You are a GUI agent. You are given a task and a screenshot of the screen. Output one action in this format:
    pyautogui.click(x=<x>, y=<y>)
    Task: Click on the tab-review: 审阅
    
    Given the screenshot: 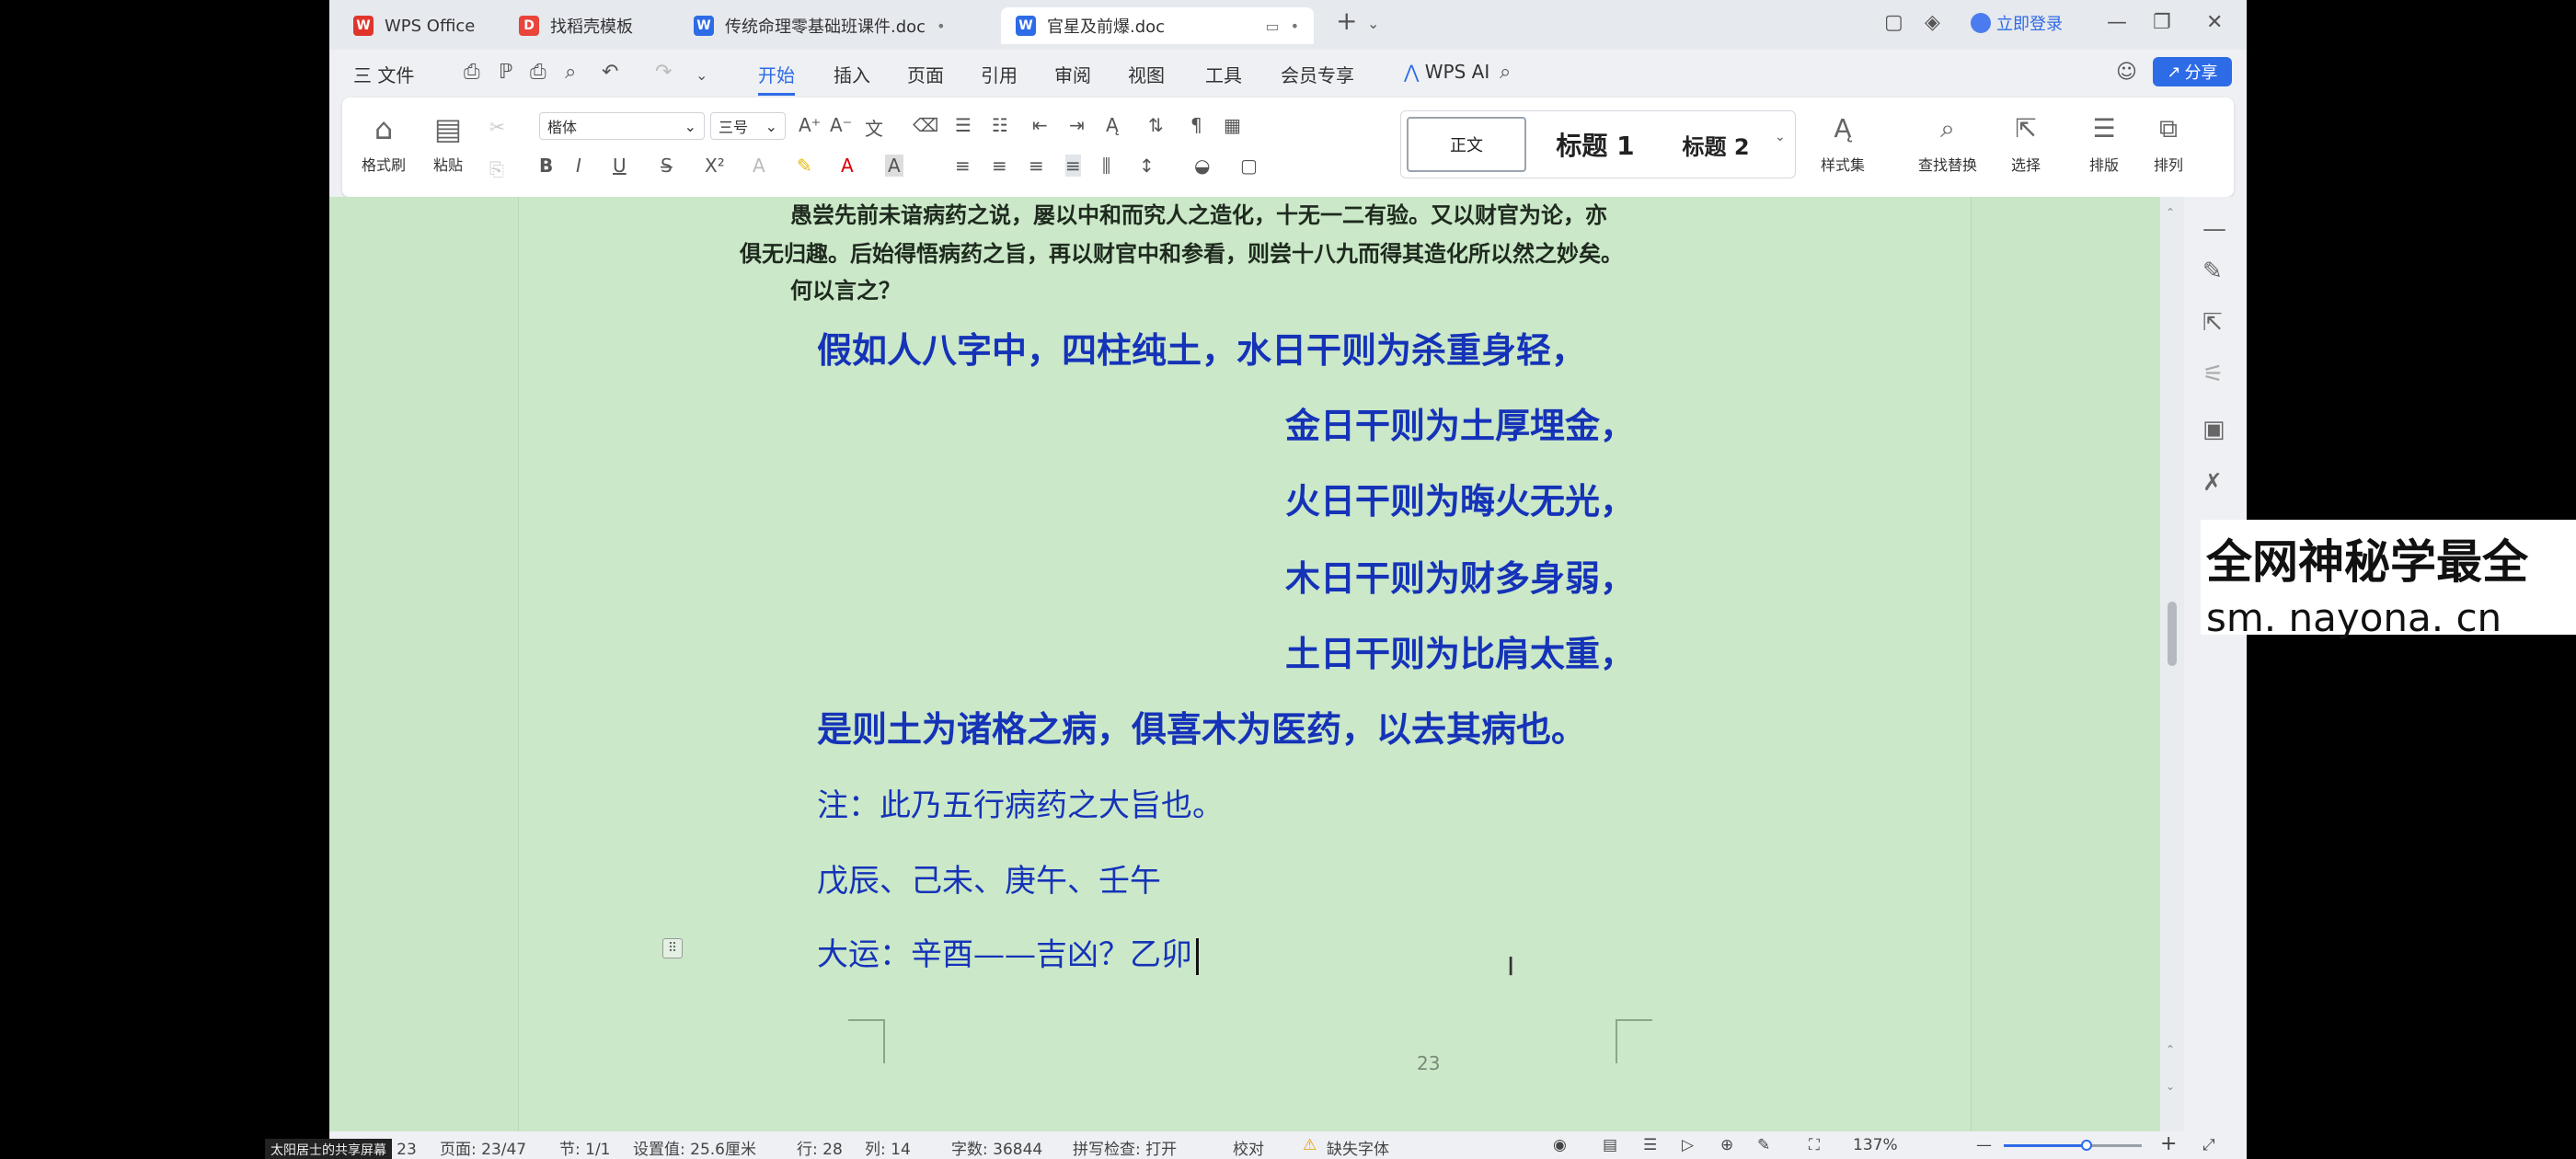 What is the action you would take?
    pyautogui.click(x=1072, y=74)
    